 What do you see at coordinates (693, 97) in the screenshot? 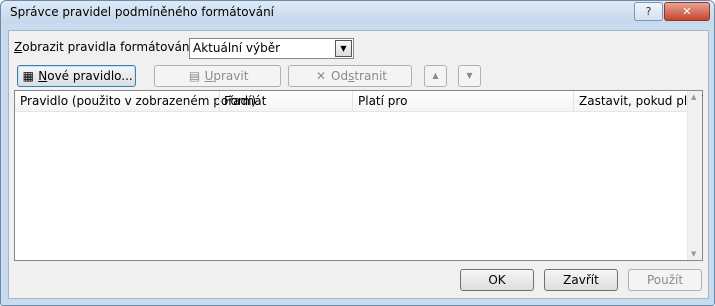
I see `scroll-up-icon: ▲` at bounding box center [693, 97].